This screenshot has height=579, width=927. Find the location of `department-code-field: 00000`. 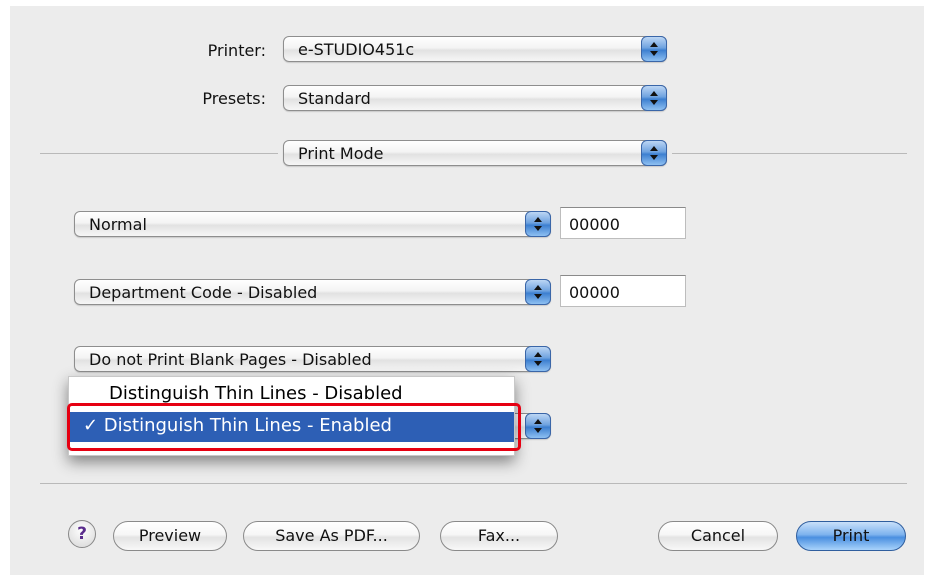

department-code-field: 00000 is located at coordinates (623, 291).